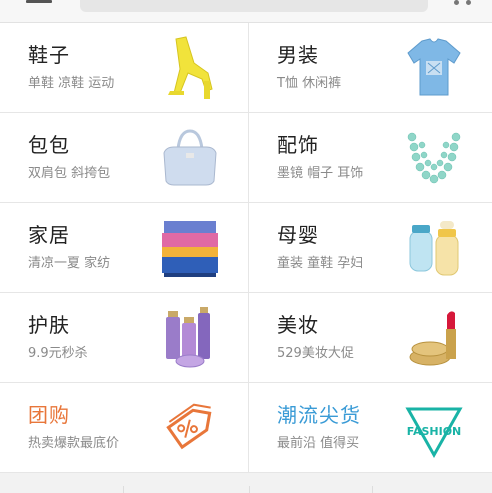 This screenshot has height=493, width=492. What do you see at coordinates (49, 235) in the screenshot?
I see `category-title: 家居` at bounding box center [49, 235].